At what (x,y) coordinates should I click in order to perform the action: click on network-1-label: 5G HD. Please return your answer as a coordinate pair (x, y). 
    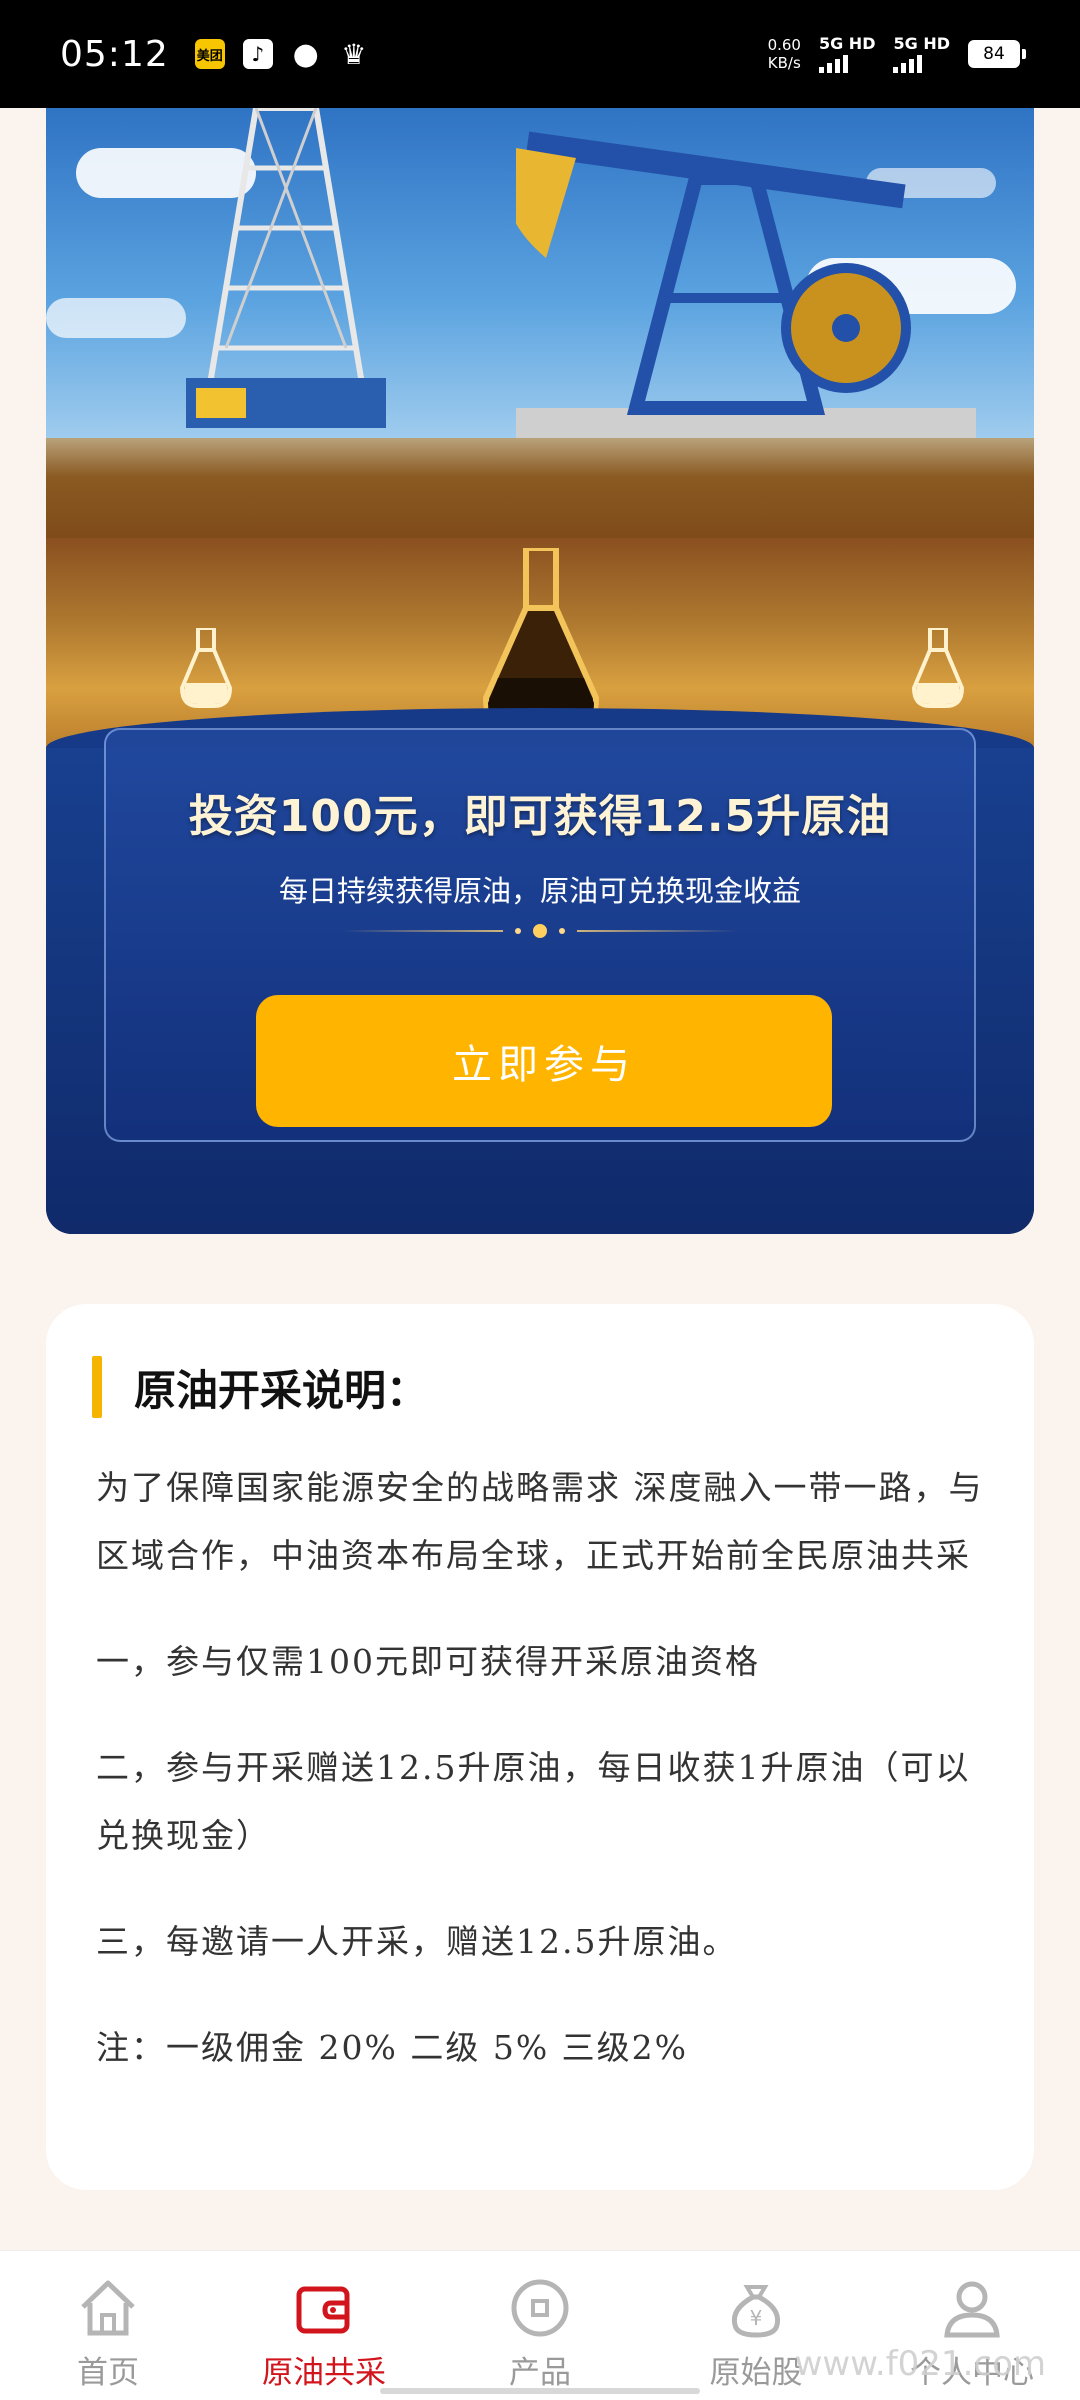
    Looking at the image, I should click on (847, 43).